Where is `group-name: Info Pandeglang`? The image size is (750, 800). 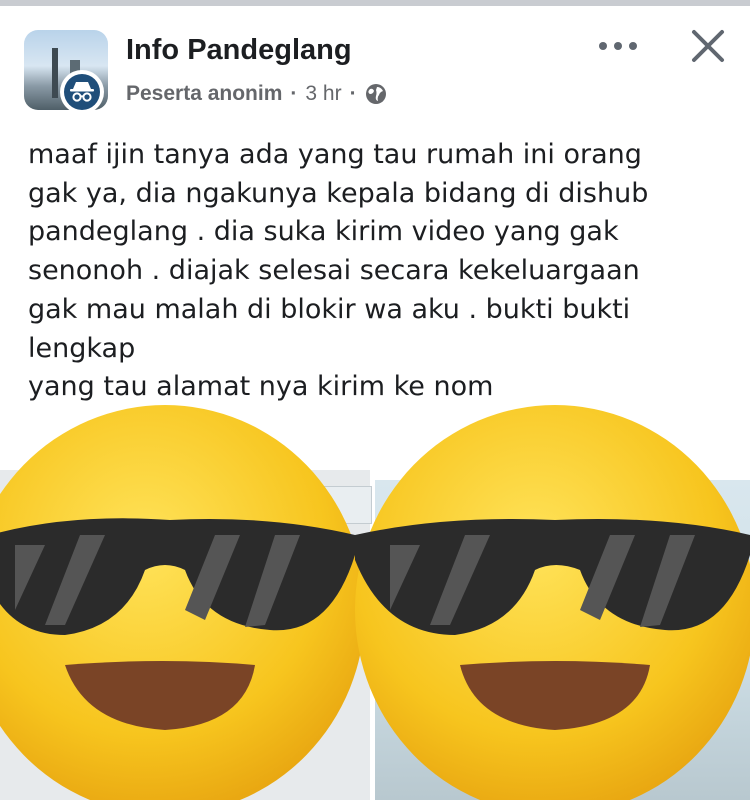 group-name: Info Pandeglang is located at coordinates (239, 50).